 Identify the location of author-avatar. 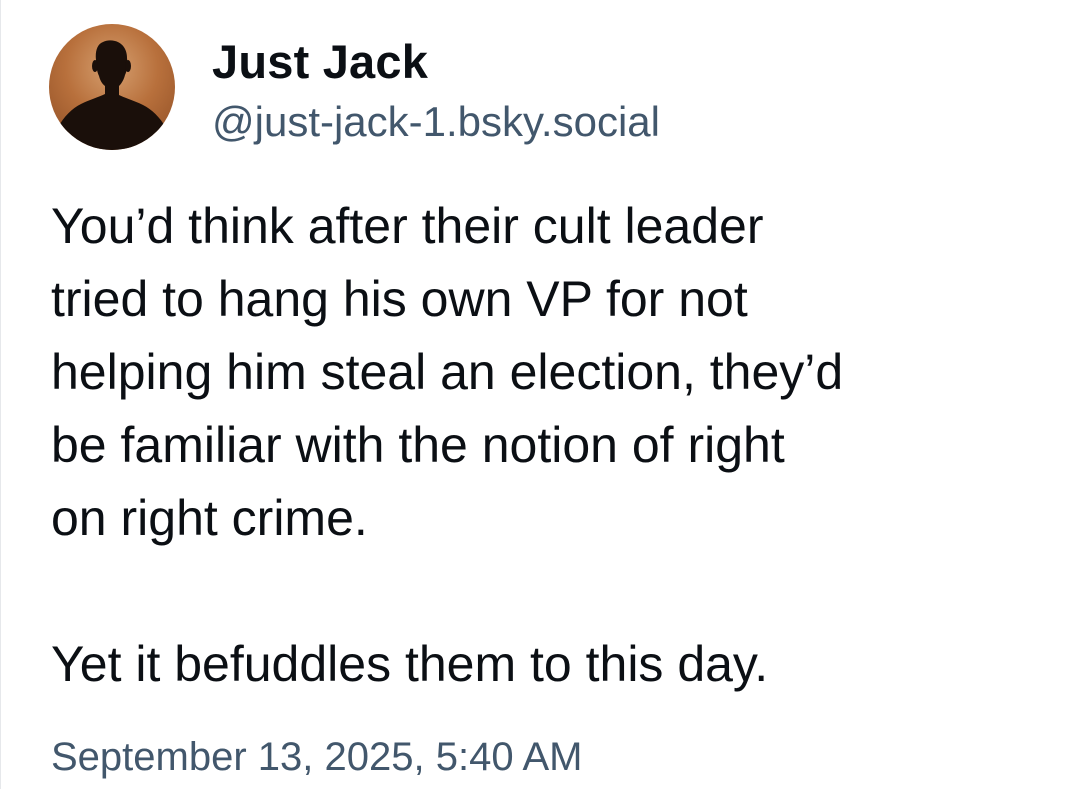
(112, 87).